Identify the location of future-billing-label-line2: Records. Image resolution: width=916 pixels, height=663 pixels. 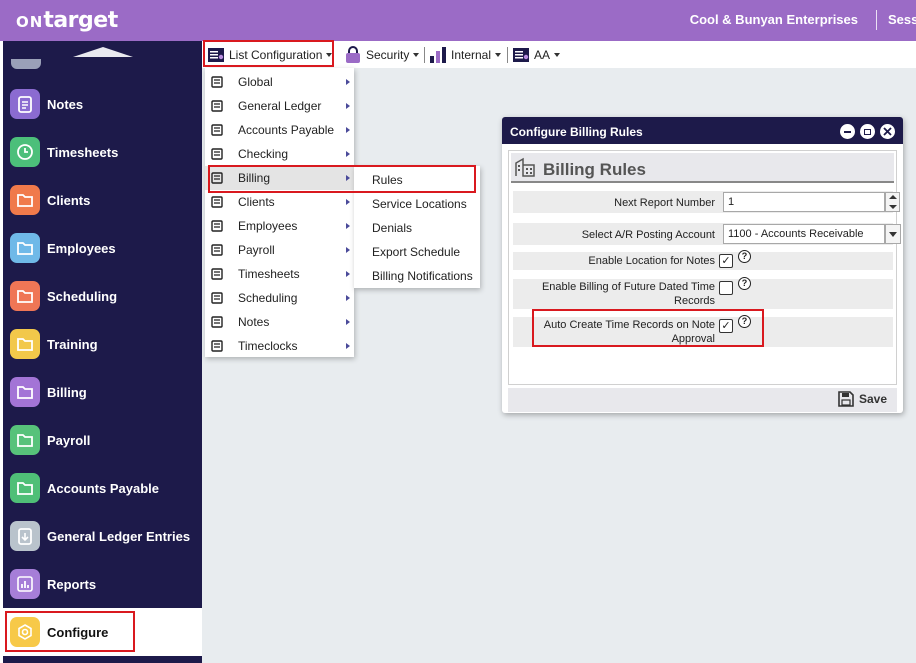
(694, 301).